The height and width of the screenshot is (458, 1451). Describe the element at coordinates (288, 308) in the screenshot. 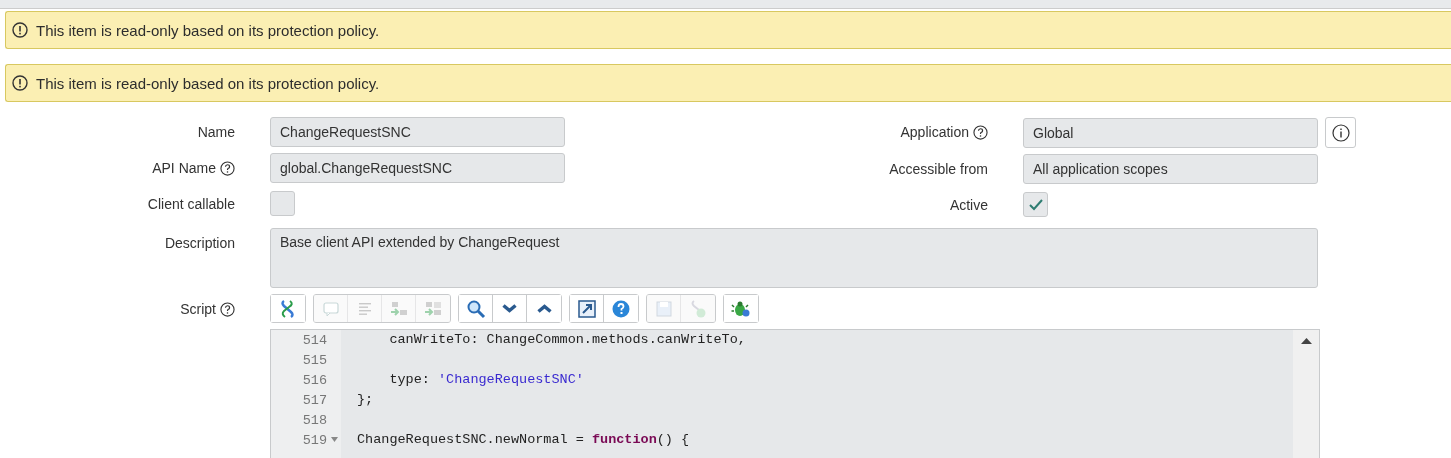

I see `scroll-button` at that location.